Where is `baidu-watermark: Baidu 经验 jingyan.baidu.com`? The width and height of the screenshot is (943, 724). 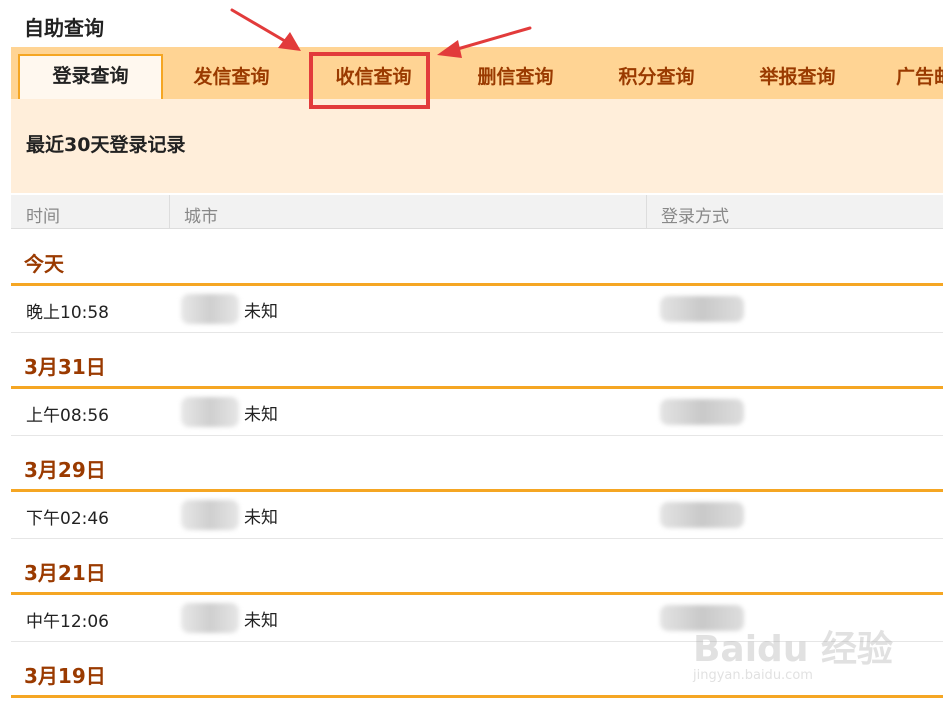 baidu-watermark: Baidu 经验 jingyan.baidu.com is located at coordinates (793, 651).